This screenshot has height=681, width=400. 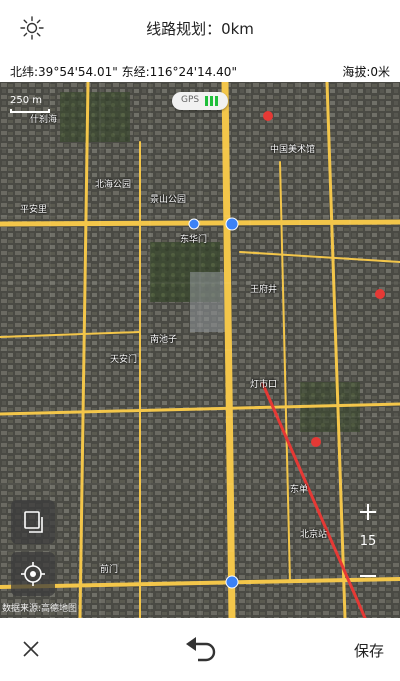 I want to click on undo-icon, so click(x=201, y=649).